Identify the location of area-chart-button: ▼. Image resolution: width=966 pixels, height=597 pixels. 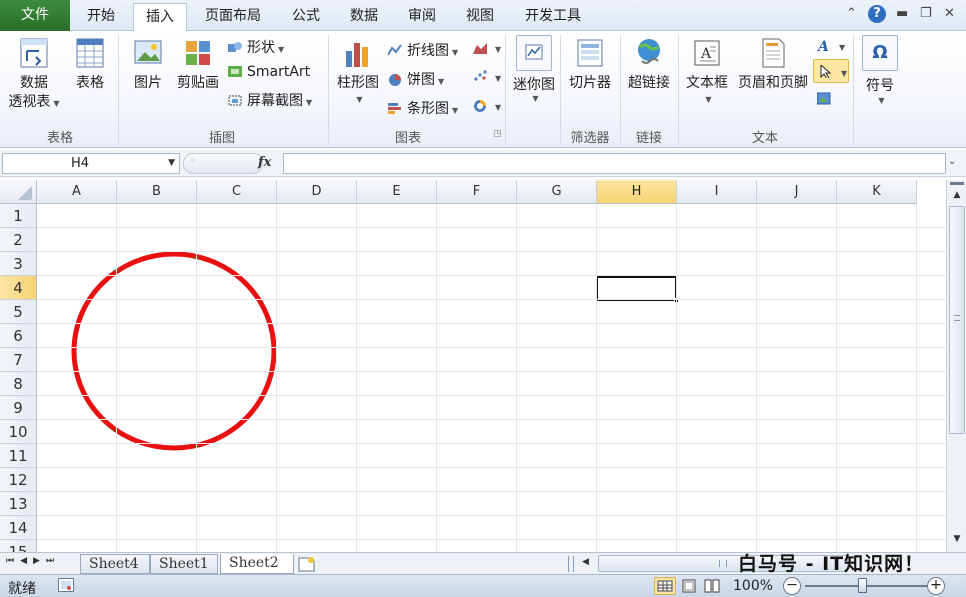
(487, 48).